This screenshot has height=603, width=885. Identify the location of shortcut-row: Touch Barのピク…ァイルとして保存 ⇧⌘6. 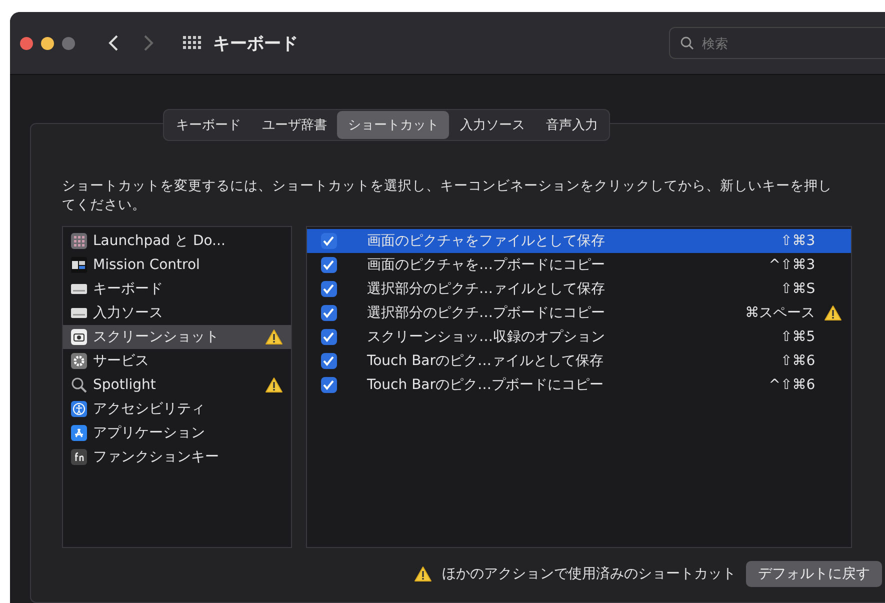
(579, 361).